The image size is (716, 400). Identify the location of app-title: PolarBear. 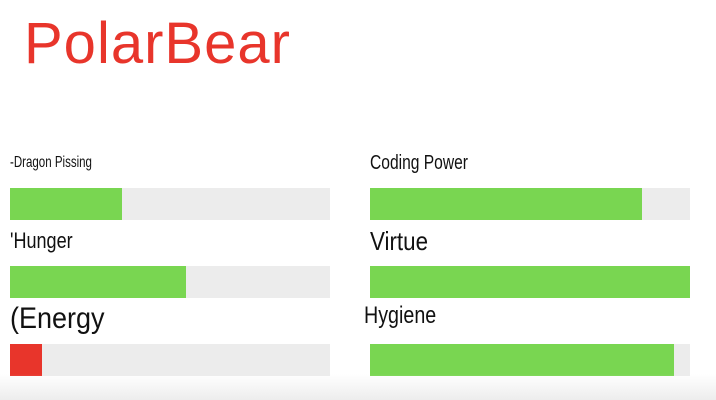
(157, 43).